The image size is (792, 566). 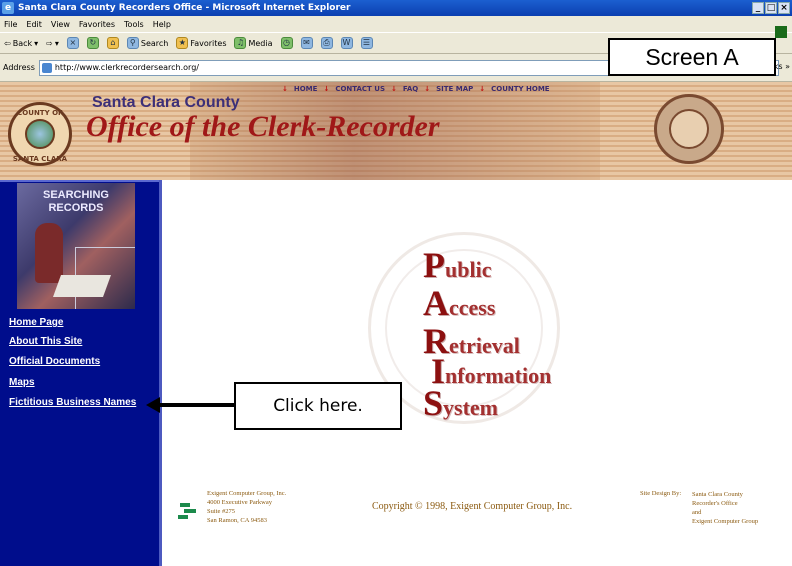 What do you see at coordinates (7, 43) in the screenshot?
I see `back-arrow-icon: ⇦` at bounding box center [7, 43].